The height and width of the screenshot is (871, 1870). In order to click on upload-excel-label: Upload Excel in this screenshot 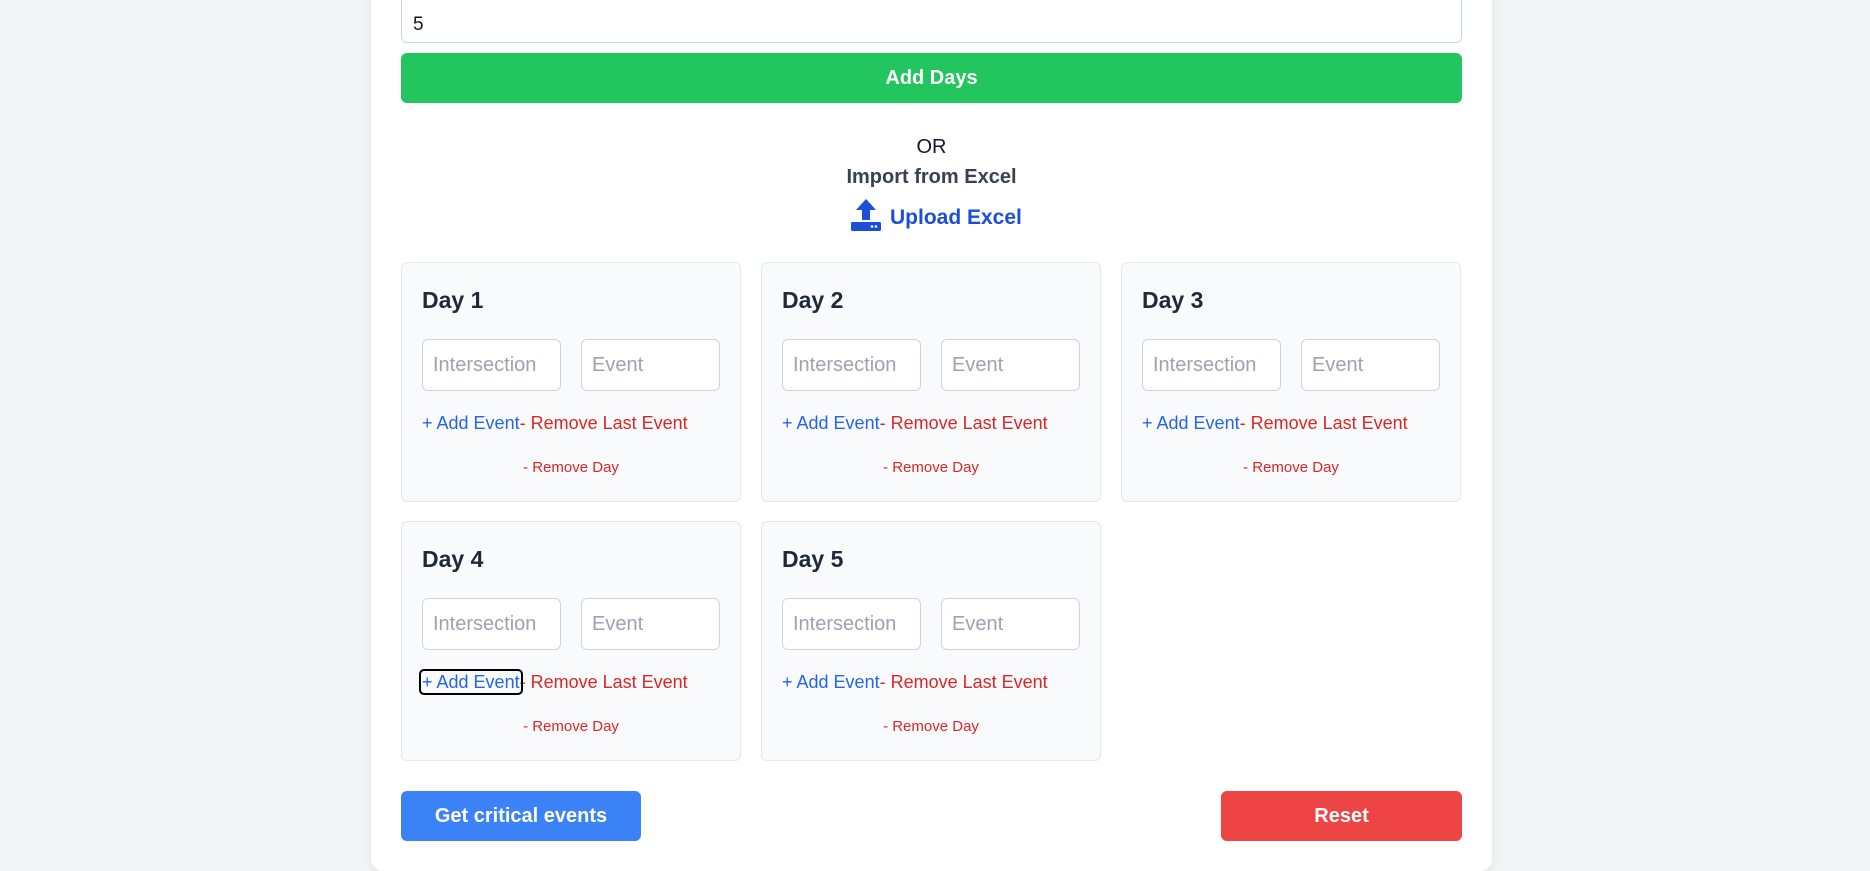, I will do `click(956, 217)`.